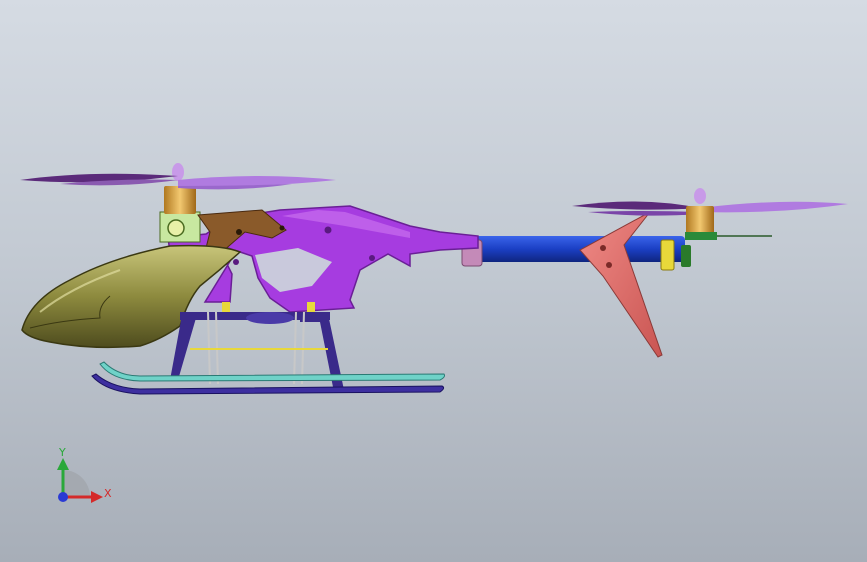  What do you see at coordinates (84, 474) in the screenshot?
I see `coordinate-axes-icon: Y X` at bounding box center [84, 474].